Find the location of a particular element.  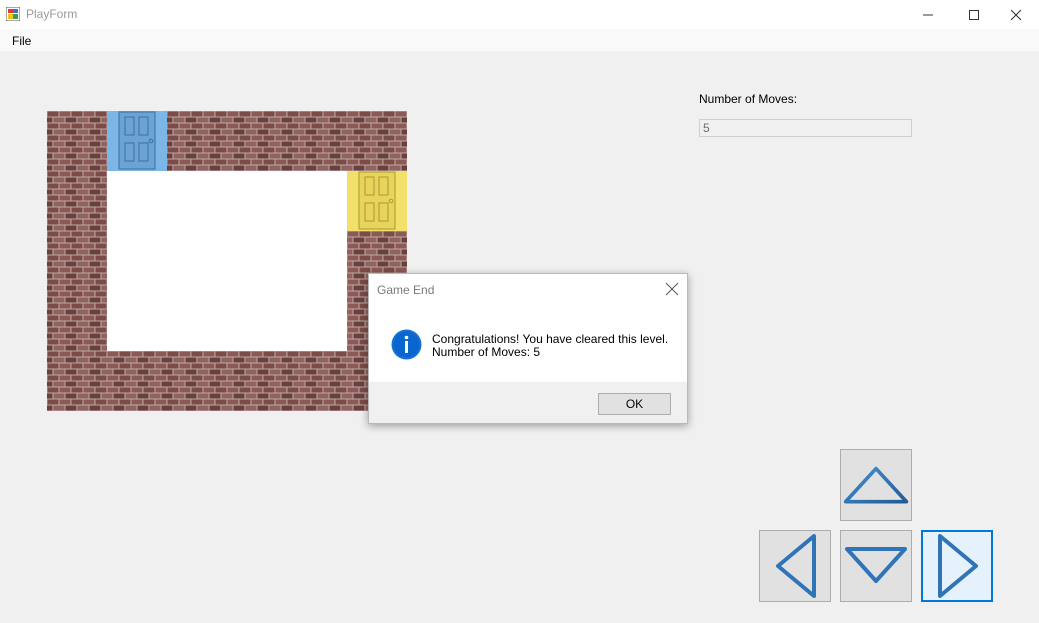

right-arrow-icon is located at coordinates (958, 566).